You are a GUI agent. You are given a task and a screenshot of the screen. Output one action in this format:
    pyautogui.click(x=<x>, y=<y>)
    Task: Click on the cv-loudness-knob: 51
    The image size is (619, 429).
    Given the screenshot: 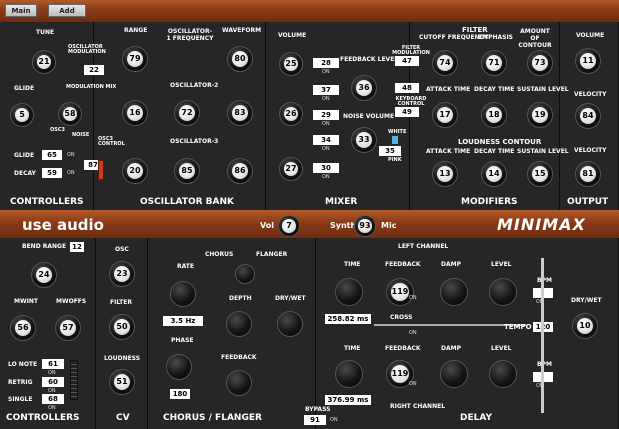 What is the action you would take?
    pyautogui.click(x=122, y=382)
    